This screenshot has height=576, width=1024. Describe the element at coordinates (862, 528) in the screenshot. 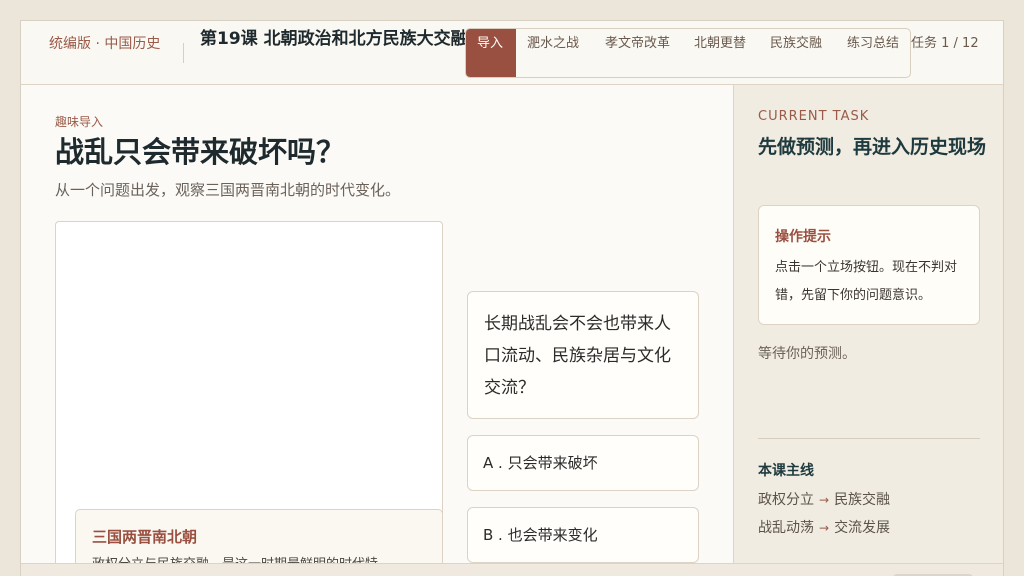

I see `mainline-to: 交流发展` at that location.